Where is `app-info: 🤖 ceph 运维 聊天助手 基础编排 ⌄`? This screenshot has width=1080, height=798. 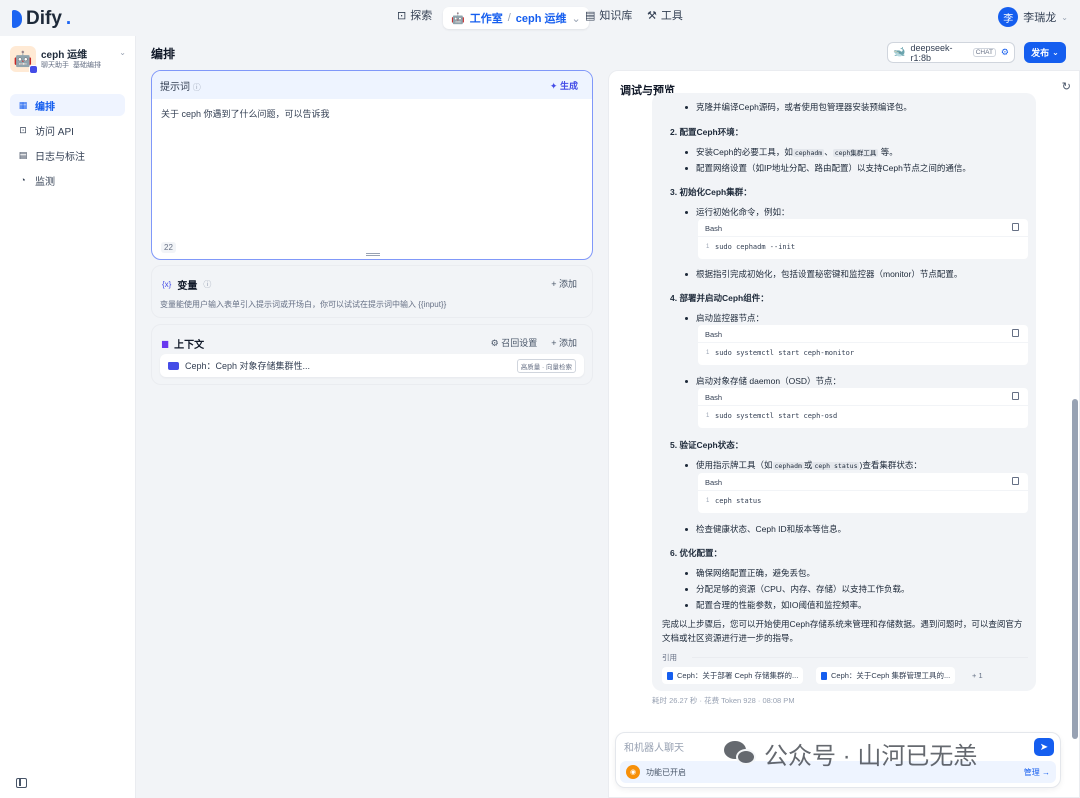
app-info: 🤖 ceph 运维 聊天助手 基础编排 ⌄ is located at coordinates (69, 59).